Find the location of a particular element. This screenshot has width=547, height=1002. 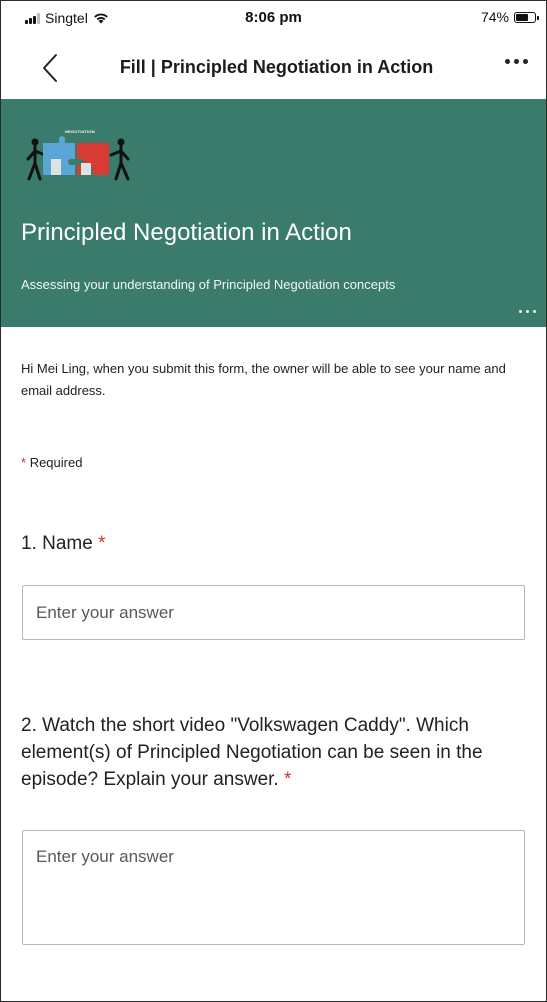

status-bar: Singtel 8:06 pm 74% is located at coordinates (273, 16).